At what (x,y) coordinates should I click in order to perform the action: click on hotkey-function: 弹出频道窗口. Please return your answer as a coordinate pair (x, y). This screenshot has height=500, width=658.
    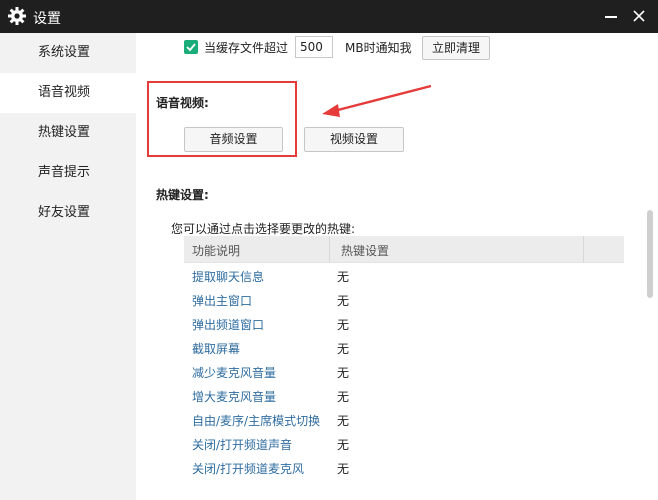
    Looking at the image, I should click on (228, 325).